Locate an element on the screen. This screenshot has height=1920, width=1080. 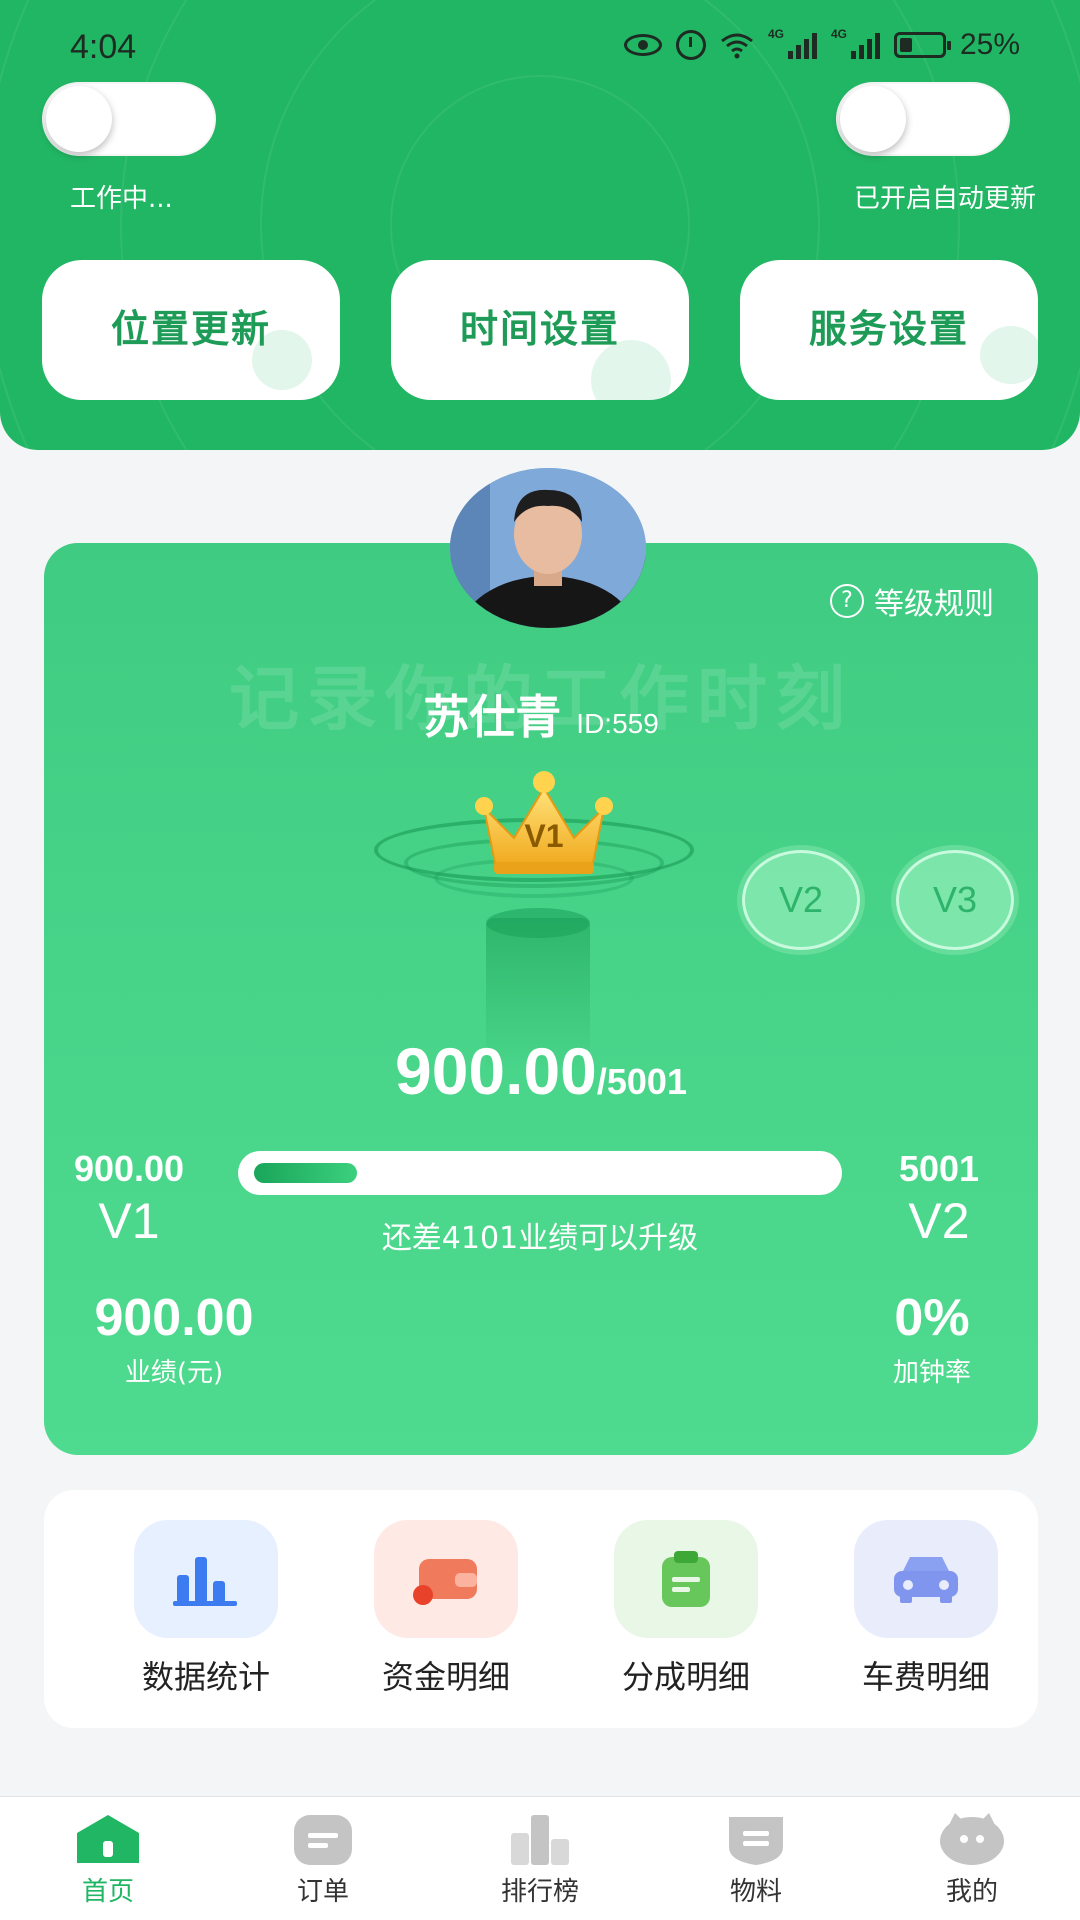
commission-detail-label: 分成明细 is located at coordinates (685, 1677).